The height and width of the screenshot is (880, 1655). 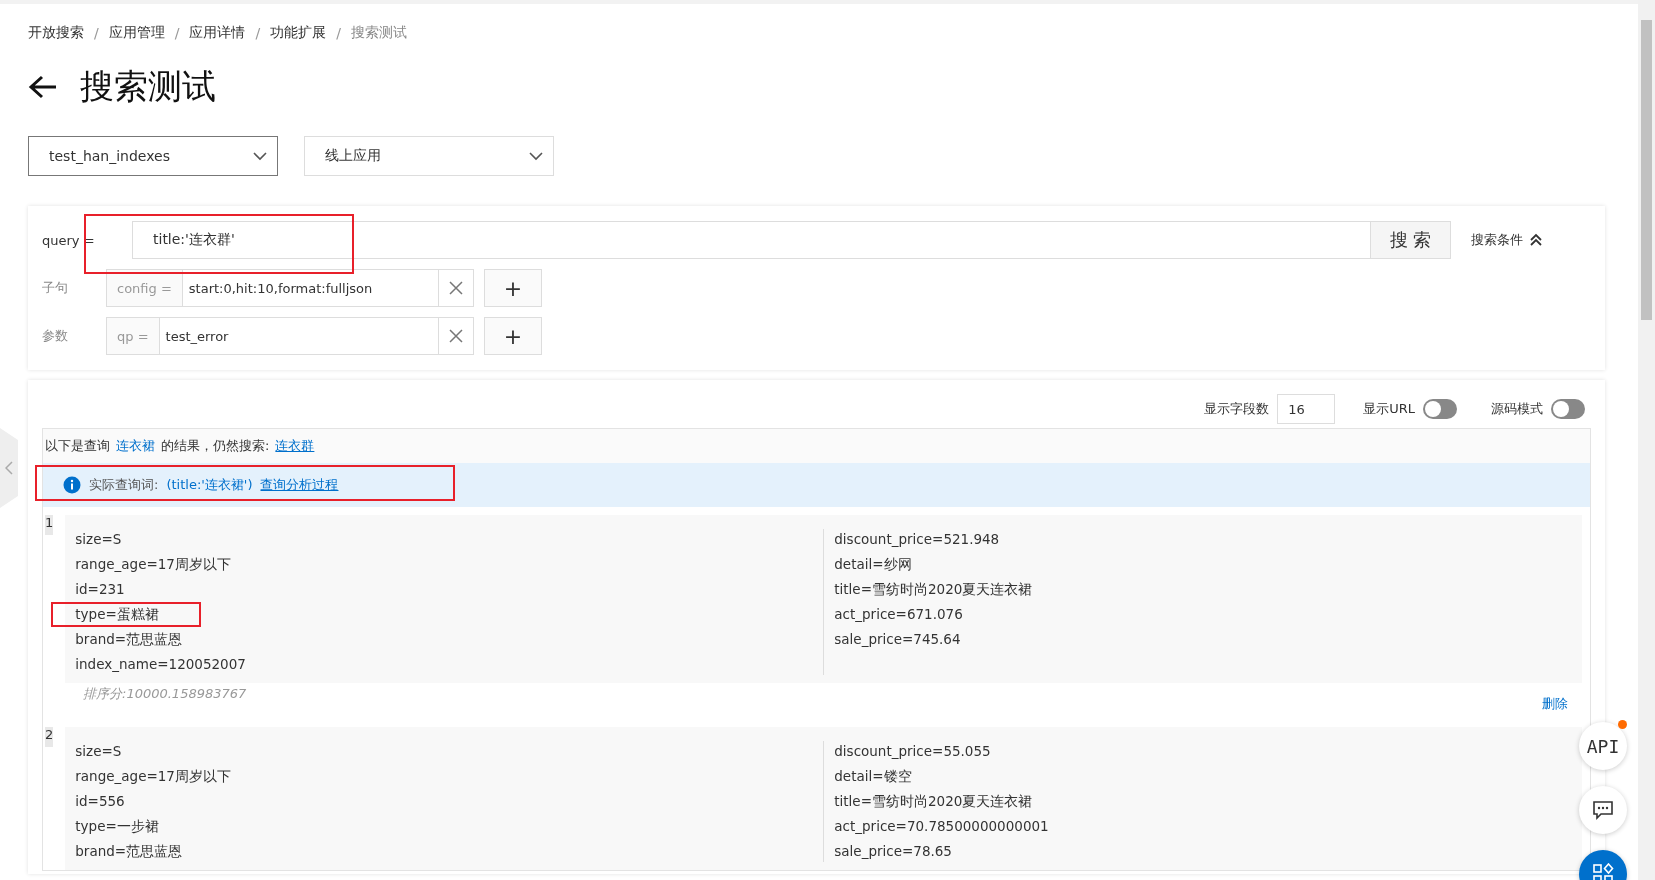 What do you see at coordinates (873, 564) in the screenshot?
I see `result-field: detail=纱网` at bounding box center [873, 564].